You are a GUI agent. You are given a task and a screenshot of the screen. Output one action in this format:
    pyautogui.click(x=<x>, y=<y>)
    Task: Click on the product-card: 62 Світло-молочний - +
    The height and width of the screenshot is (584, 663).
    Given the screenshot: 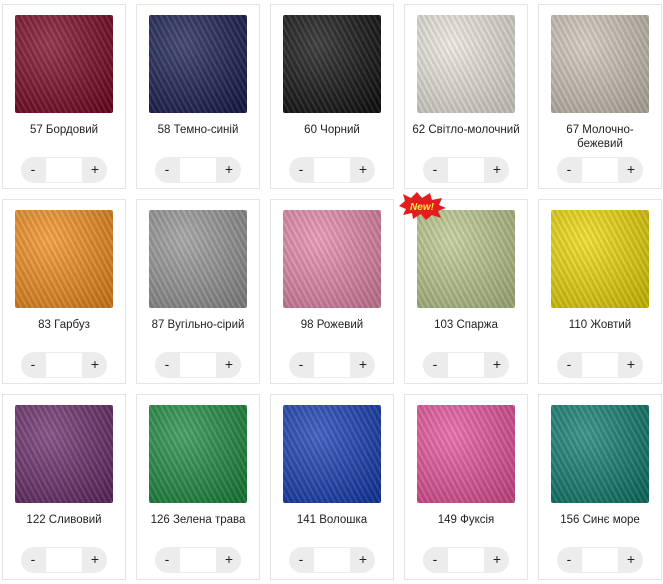 What is the action you would take?
    pyautogui.click(x=466, y=96)
    